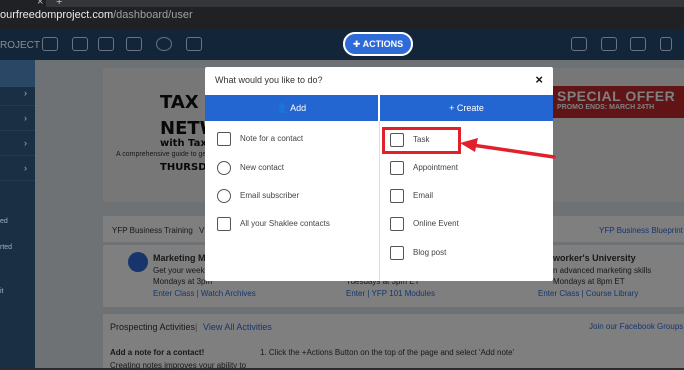 The width and height of the screenshot is (684, 370). I want to click on calendar-icon, so click(397, 168).